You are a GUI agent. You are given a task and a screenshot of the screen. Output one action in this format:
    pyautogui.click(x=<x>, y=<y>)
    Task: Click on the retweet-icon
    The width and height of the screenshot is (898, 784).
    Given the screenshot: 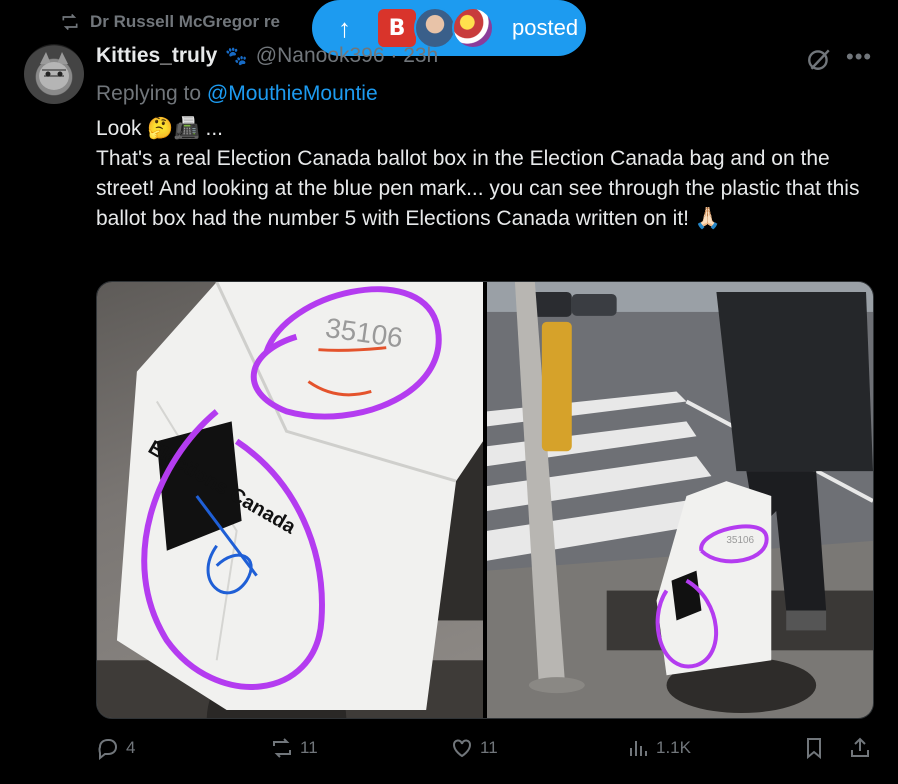 What is the action you would take?
    pyautogui.click(x=282, y=748)
    